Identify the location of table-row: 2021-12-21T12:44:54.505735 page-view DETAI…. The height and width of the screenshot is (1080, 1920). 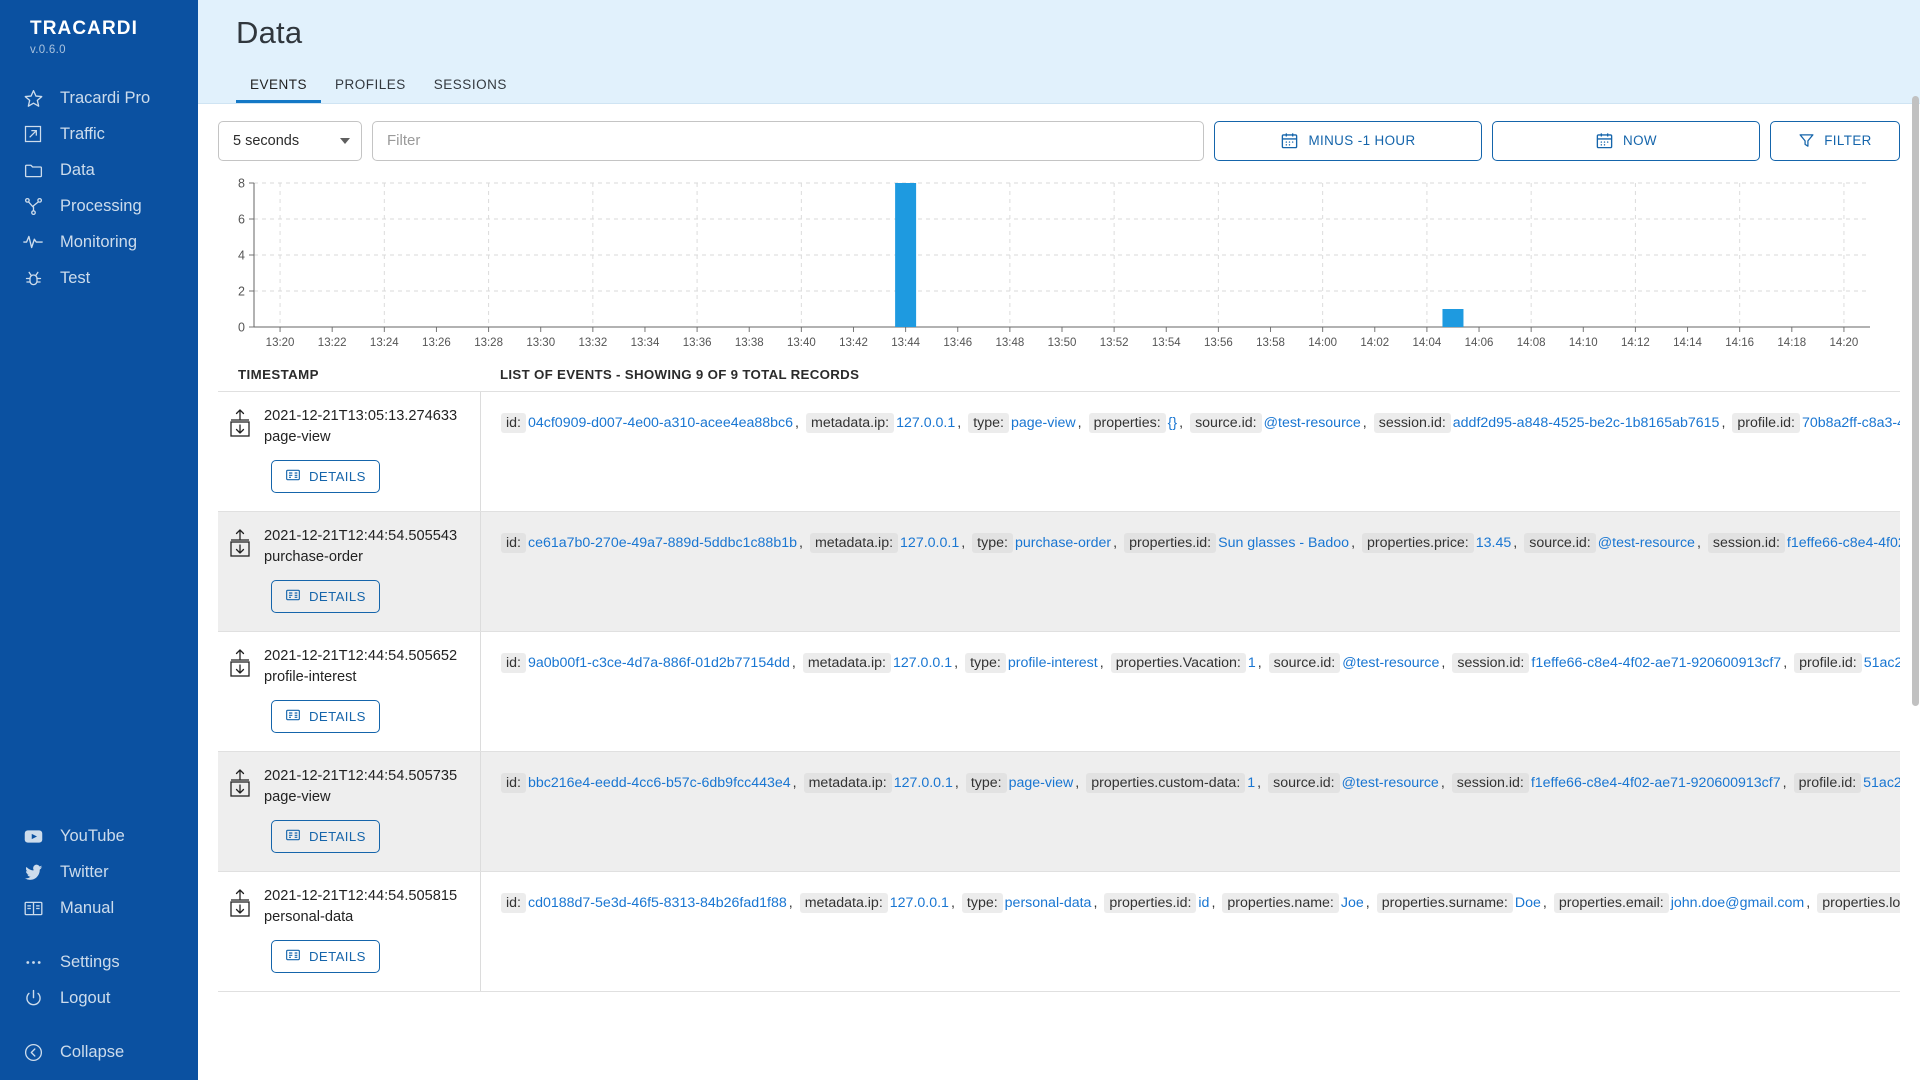
(1059, 811).